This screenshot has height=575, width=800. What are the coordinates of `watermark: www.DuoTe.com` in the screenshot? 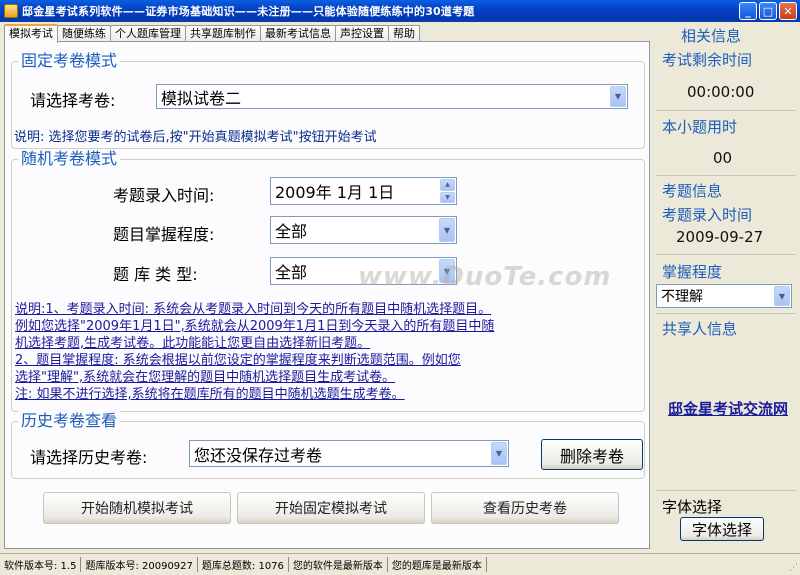 It's located at (485, 277).